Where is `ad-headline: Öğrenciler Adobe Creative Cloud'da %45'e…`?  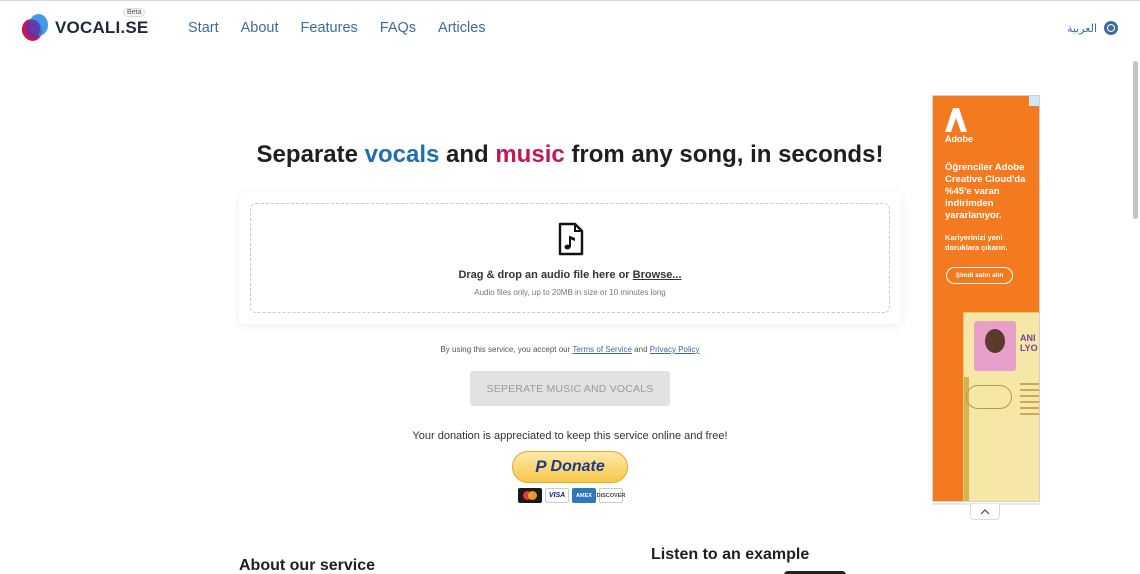 ad-headline: Öğrenciler Adobe Creative Cloud'da %45'e… is located at coordinates (985, 191).